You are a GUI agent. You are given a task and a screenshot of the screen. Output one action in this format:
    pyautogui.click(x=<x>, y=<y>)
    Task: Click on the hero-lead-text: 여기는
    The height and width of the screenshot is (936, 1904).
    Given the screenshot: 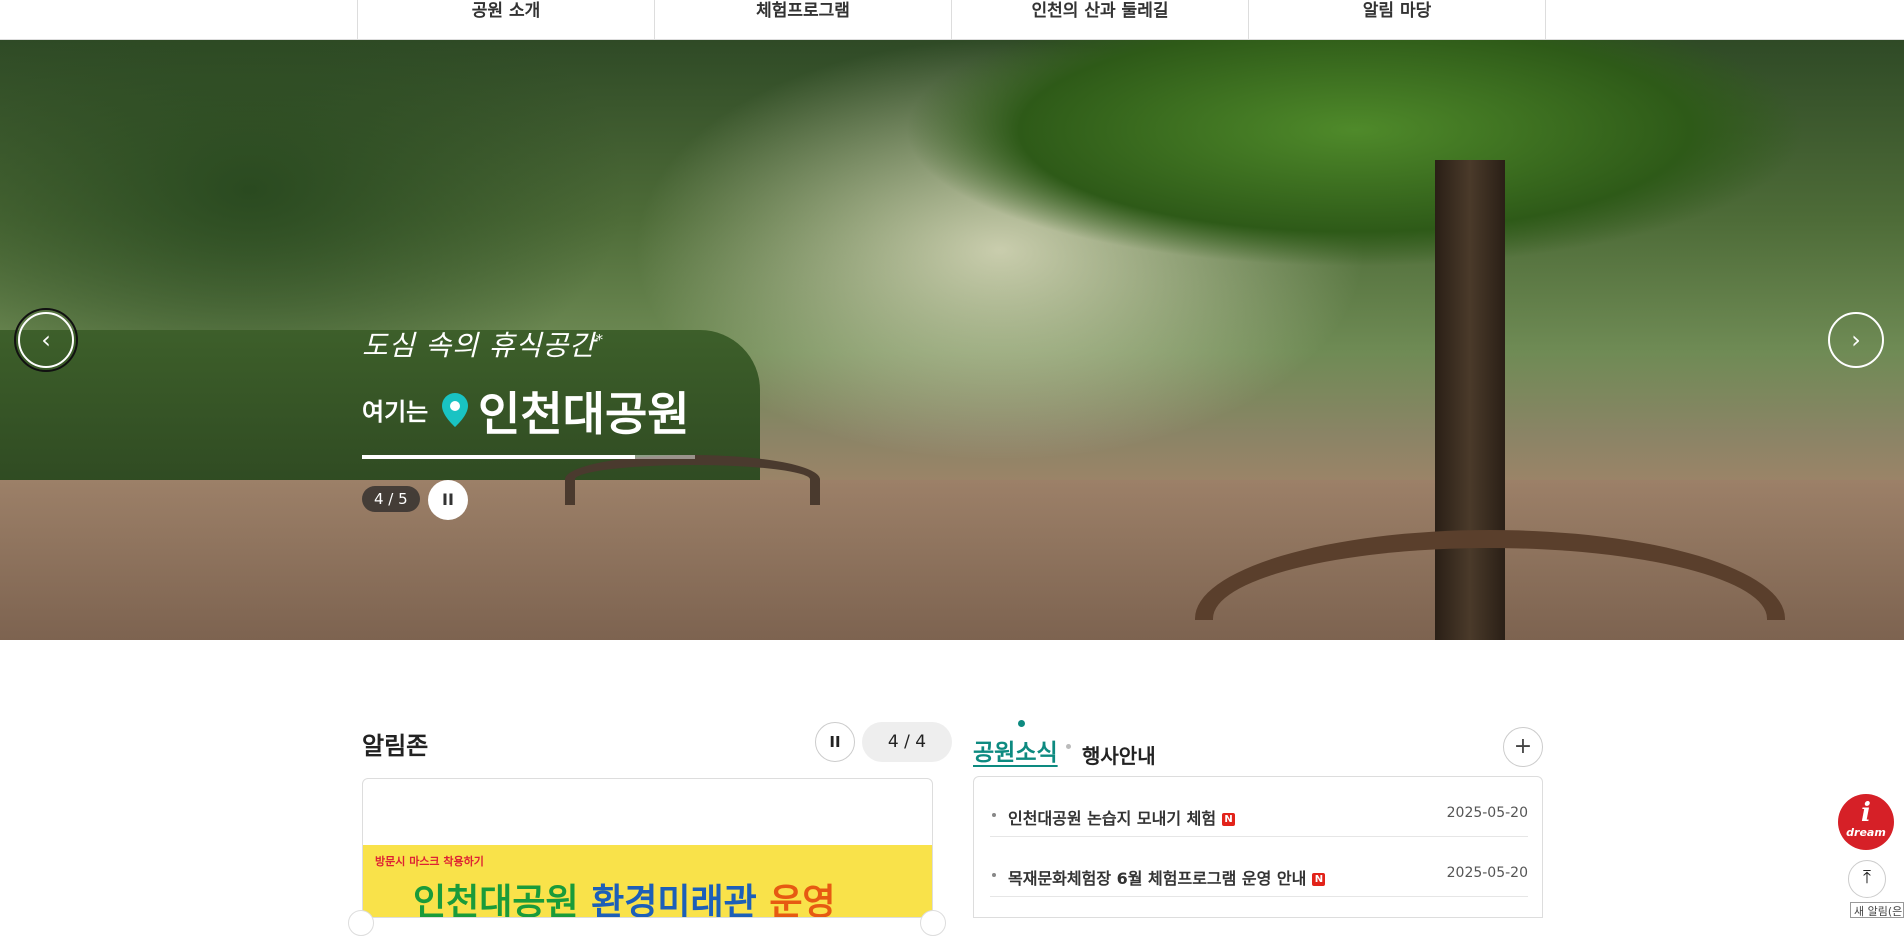 What is the action you would take?
    pyautogui.click(x=395, y=412)
    